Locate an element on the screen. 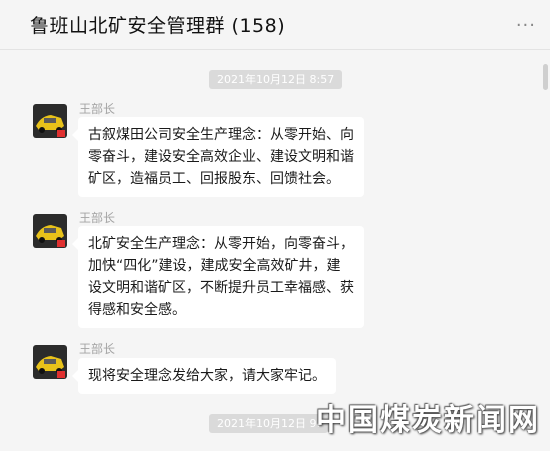  scrollbar is located at coordinates (545, 77).